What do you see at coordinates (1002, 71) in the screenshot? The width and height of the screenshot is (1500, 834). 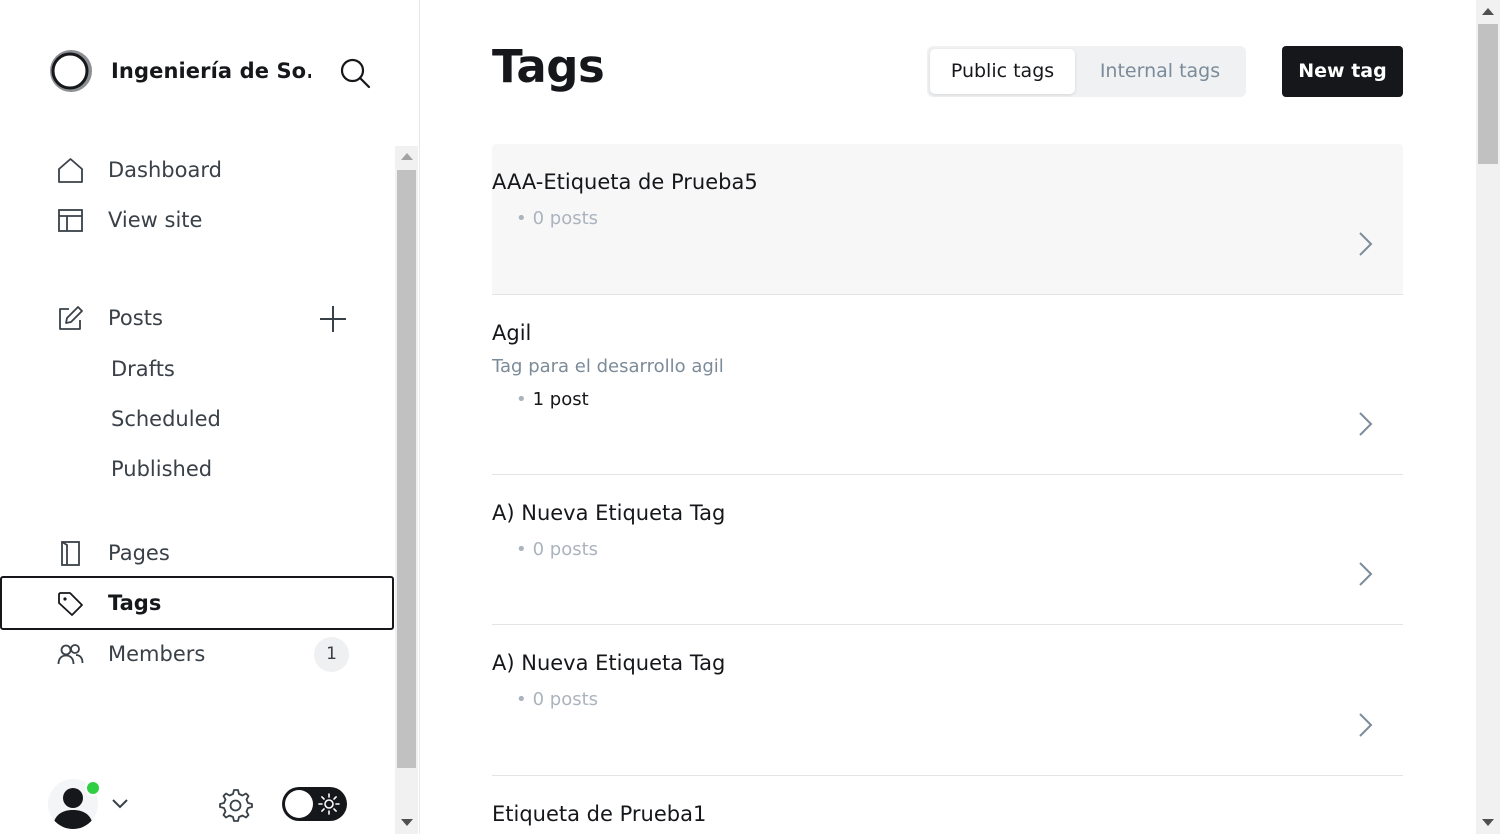 I see `public-tags-tab: Public tags` at bounding box center [1002, 71].